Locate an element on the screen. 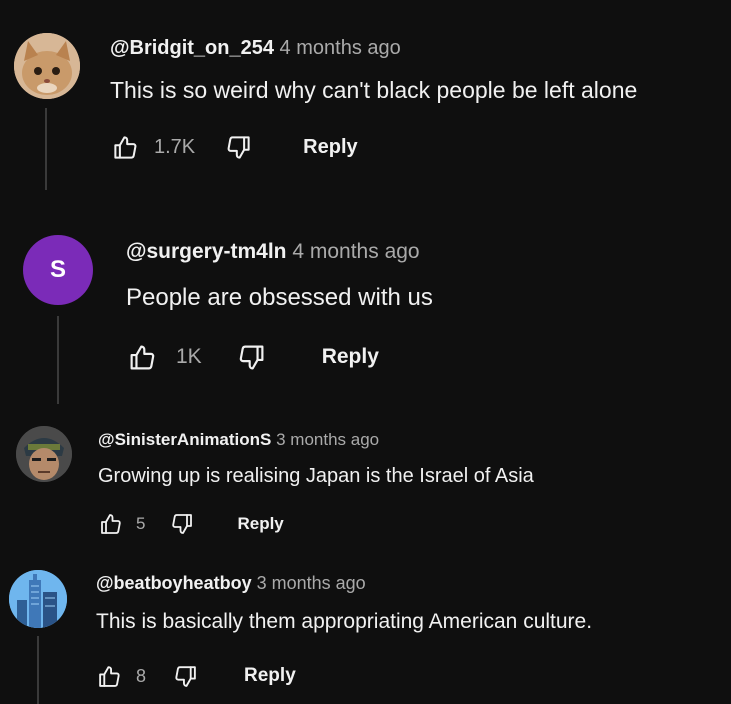 This screenshot has width=731, height=704. skyscraper-photo-icon is located at coordinates (38, 599).